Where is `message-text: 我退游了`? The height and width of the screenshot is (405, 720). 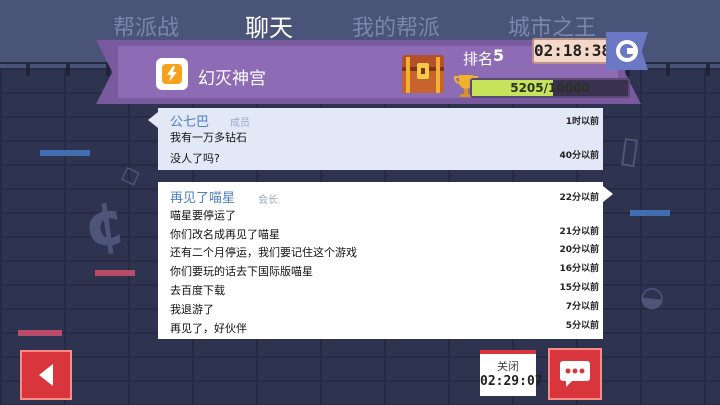
message-text: 我退游了 is located at coordinates (192, 309).